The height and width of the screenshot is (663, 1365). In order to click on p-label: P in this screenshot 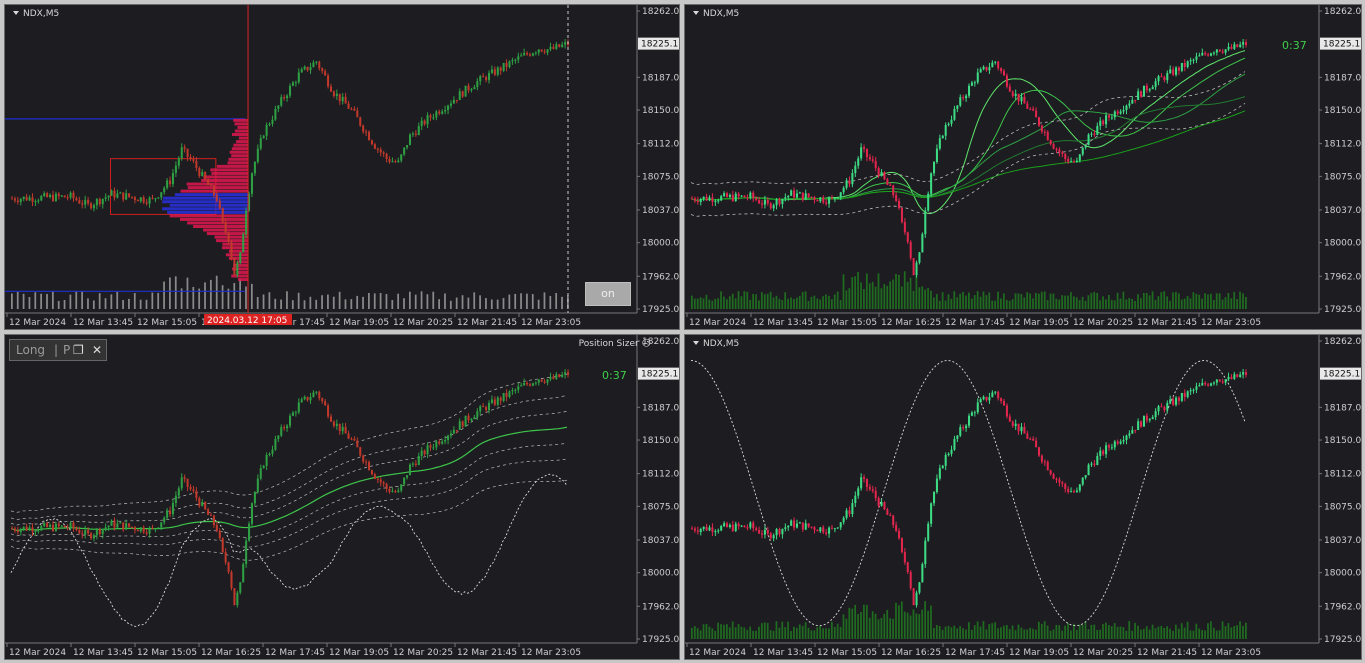, I will do `click(66, 350)`.